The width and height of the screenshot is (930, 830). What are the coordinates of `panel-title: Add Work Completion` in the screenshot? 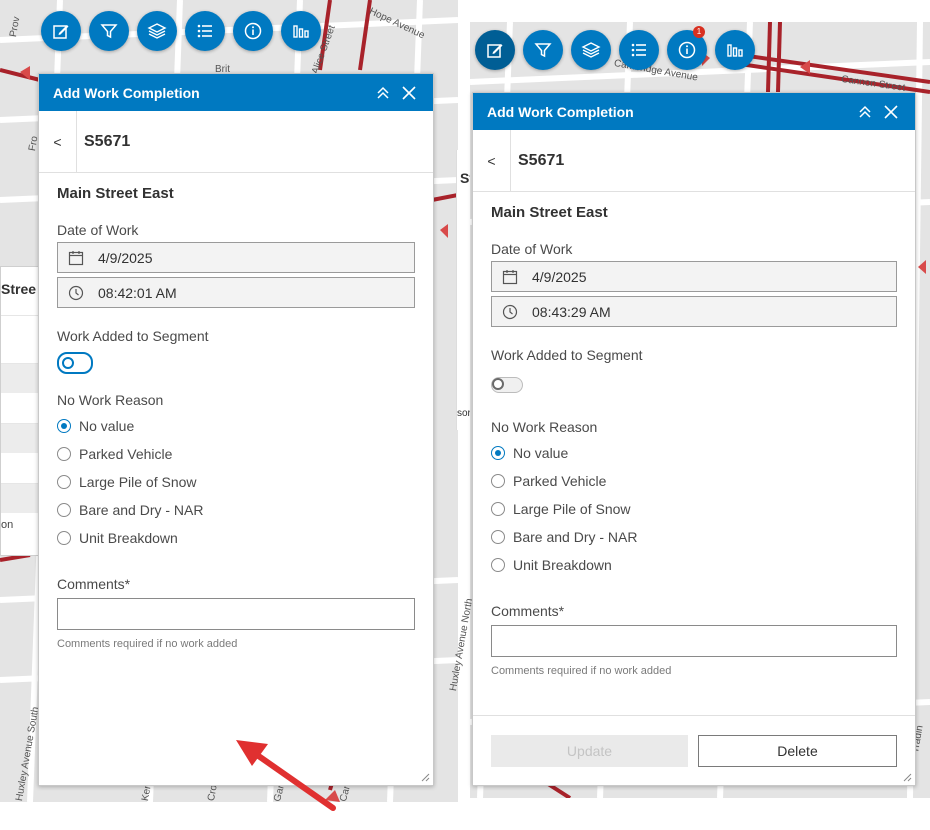 It's located at (560, 111).